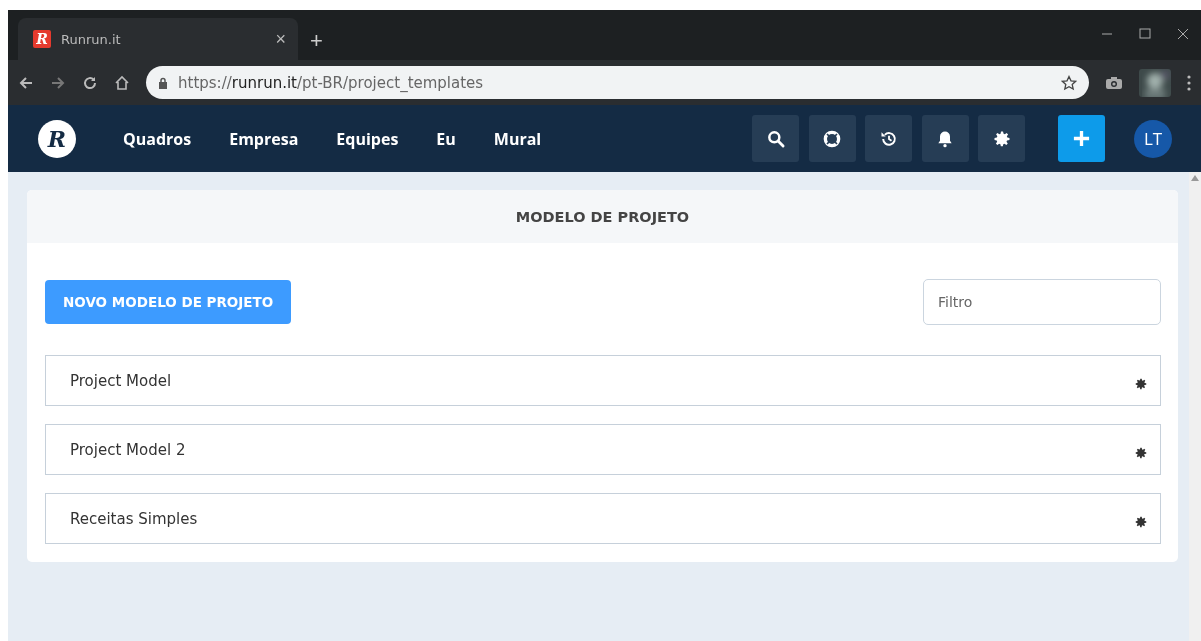  Describe the element at coordinates (264, 138) in the screenshot. I see `nav-link: Empresa` at that location.